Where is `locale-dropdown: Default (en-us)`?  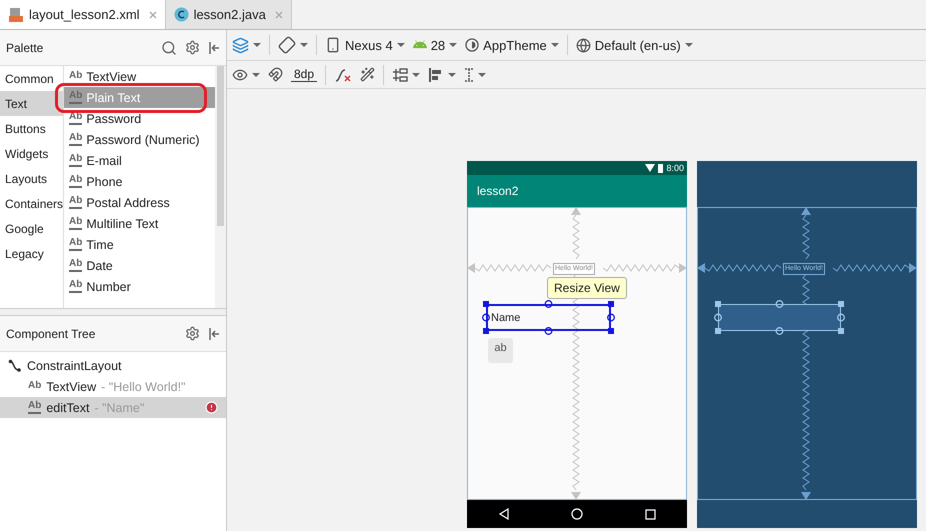
locale-dropdown: Default (en-us) is located at coordinates (634, 45).